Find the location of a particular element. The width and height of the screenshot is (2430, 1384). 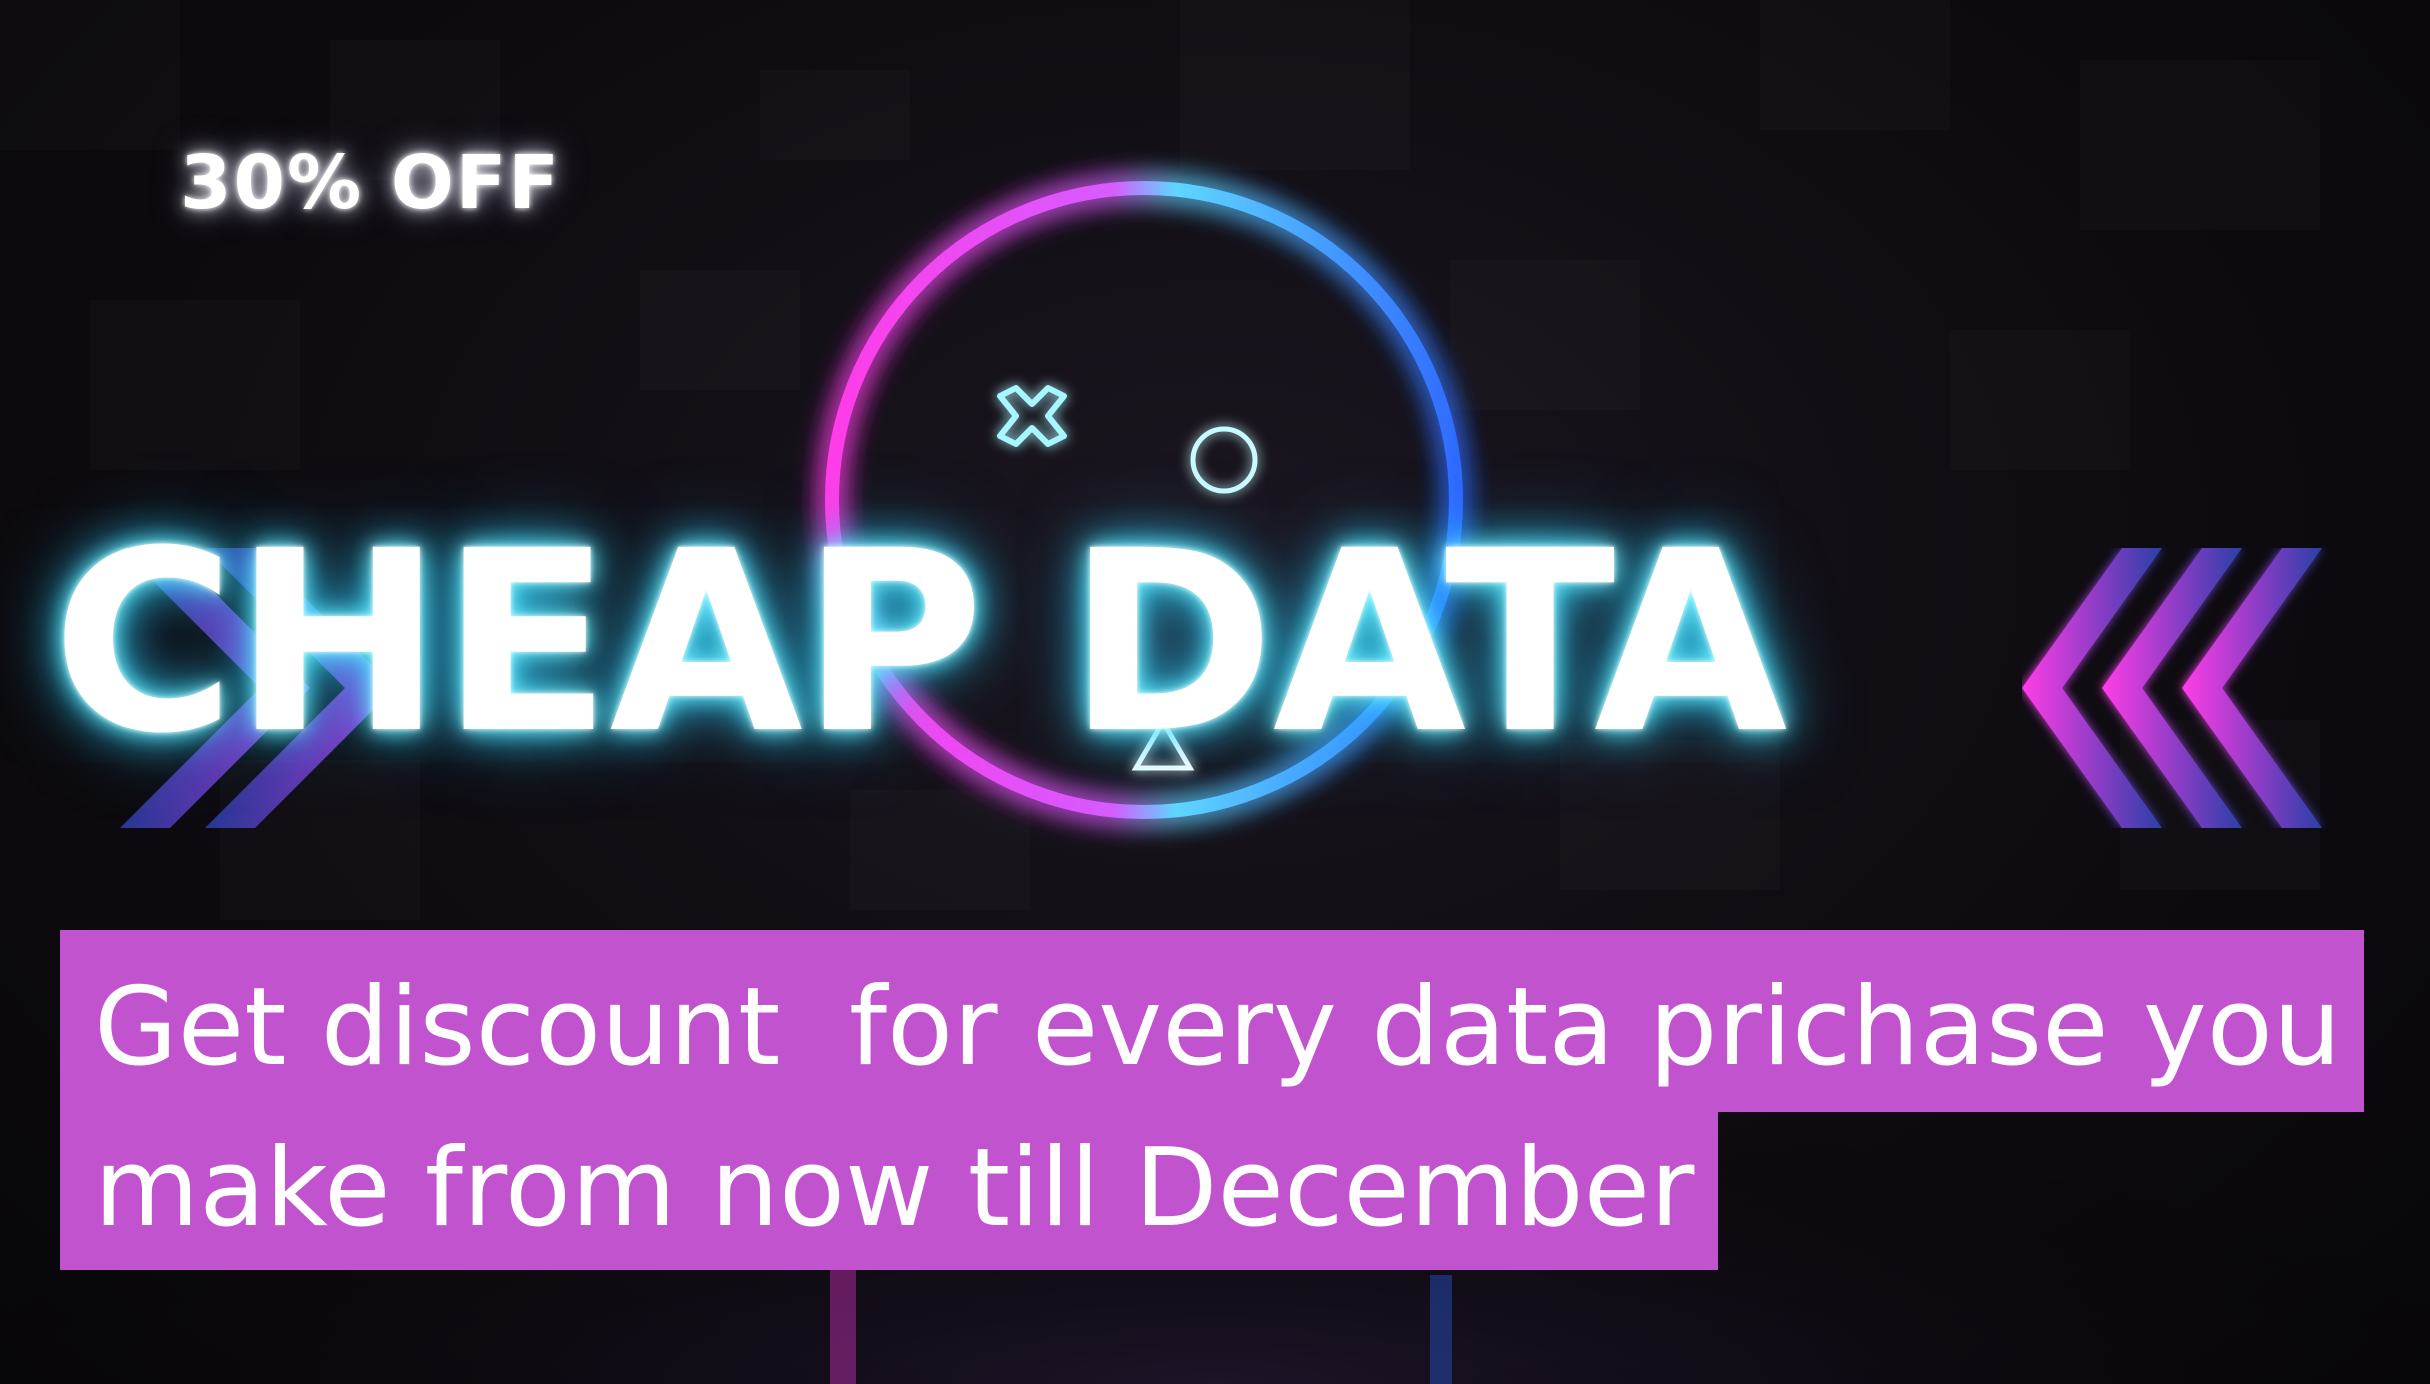

circle-icon is located at coordinates (1224, 460).